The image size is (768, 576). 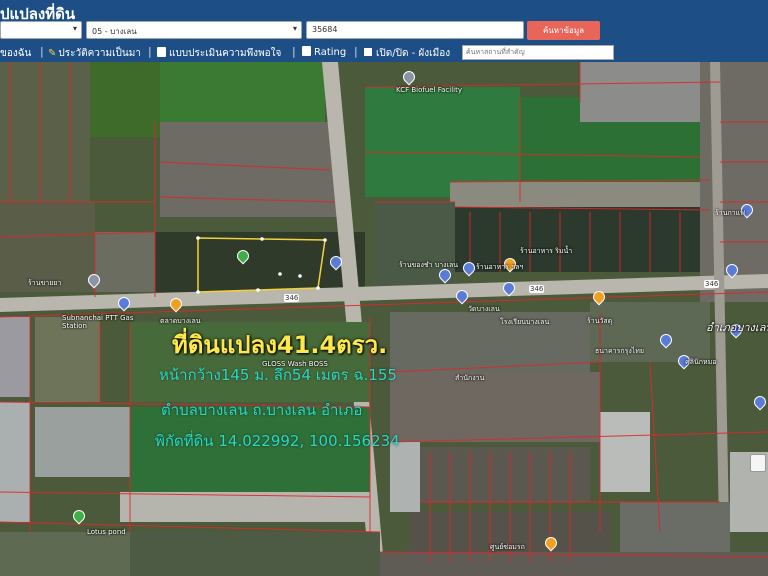 I want to click on place-search-input, so click(x=538, y=52).